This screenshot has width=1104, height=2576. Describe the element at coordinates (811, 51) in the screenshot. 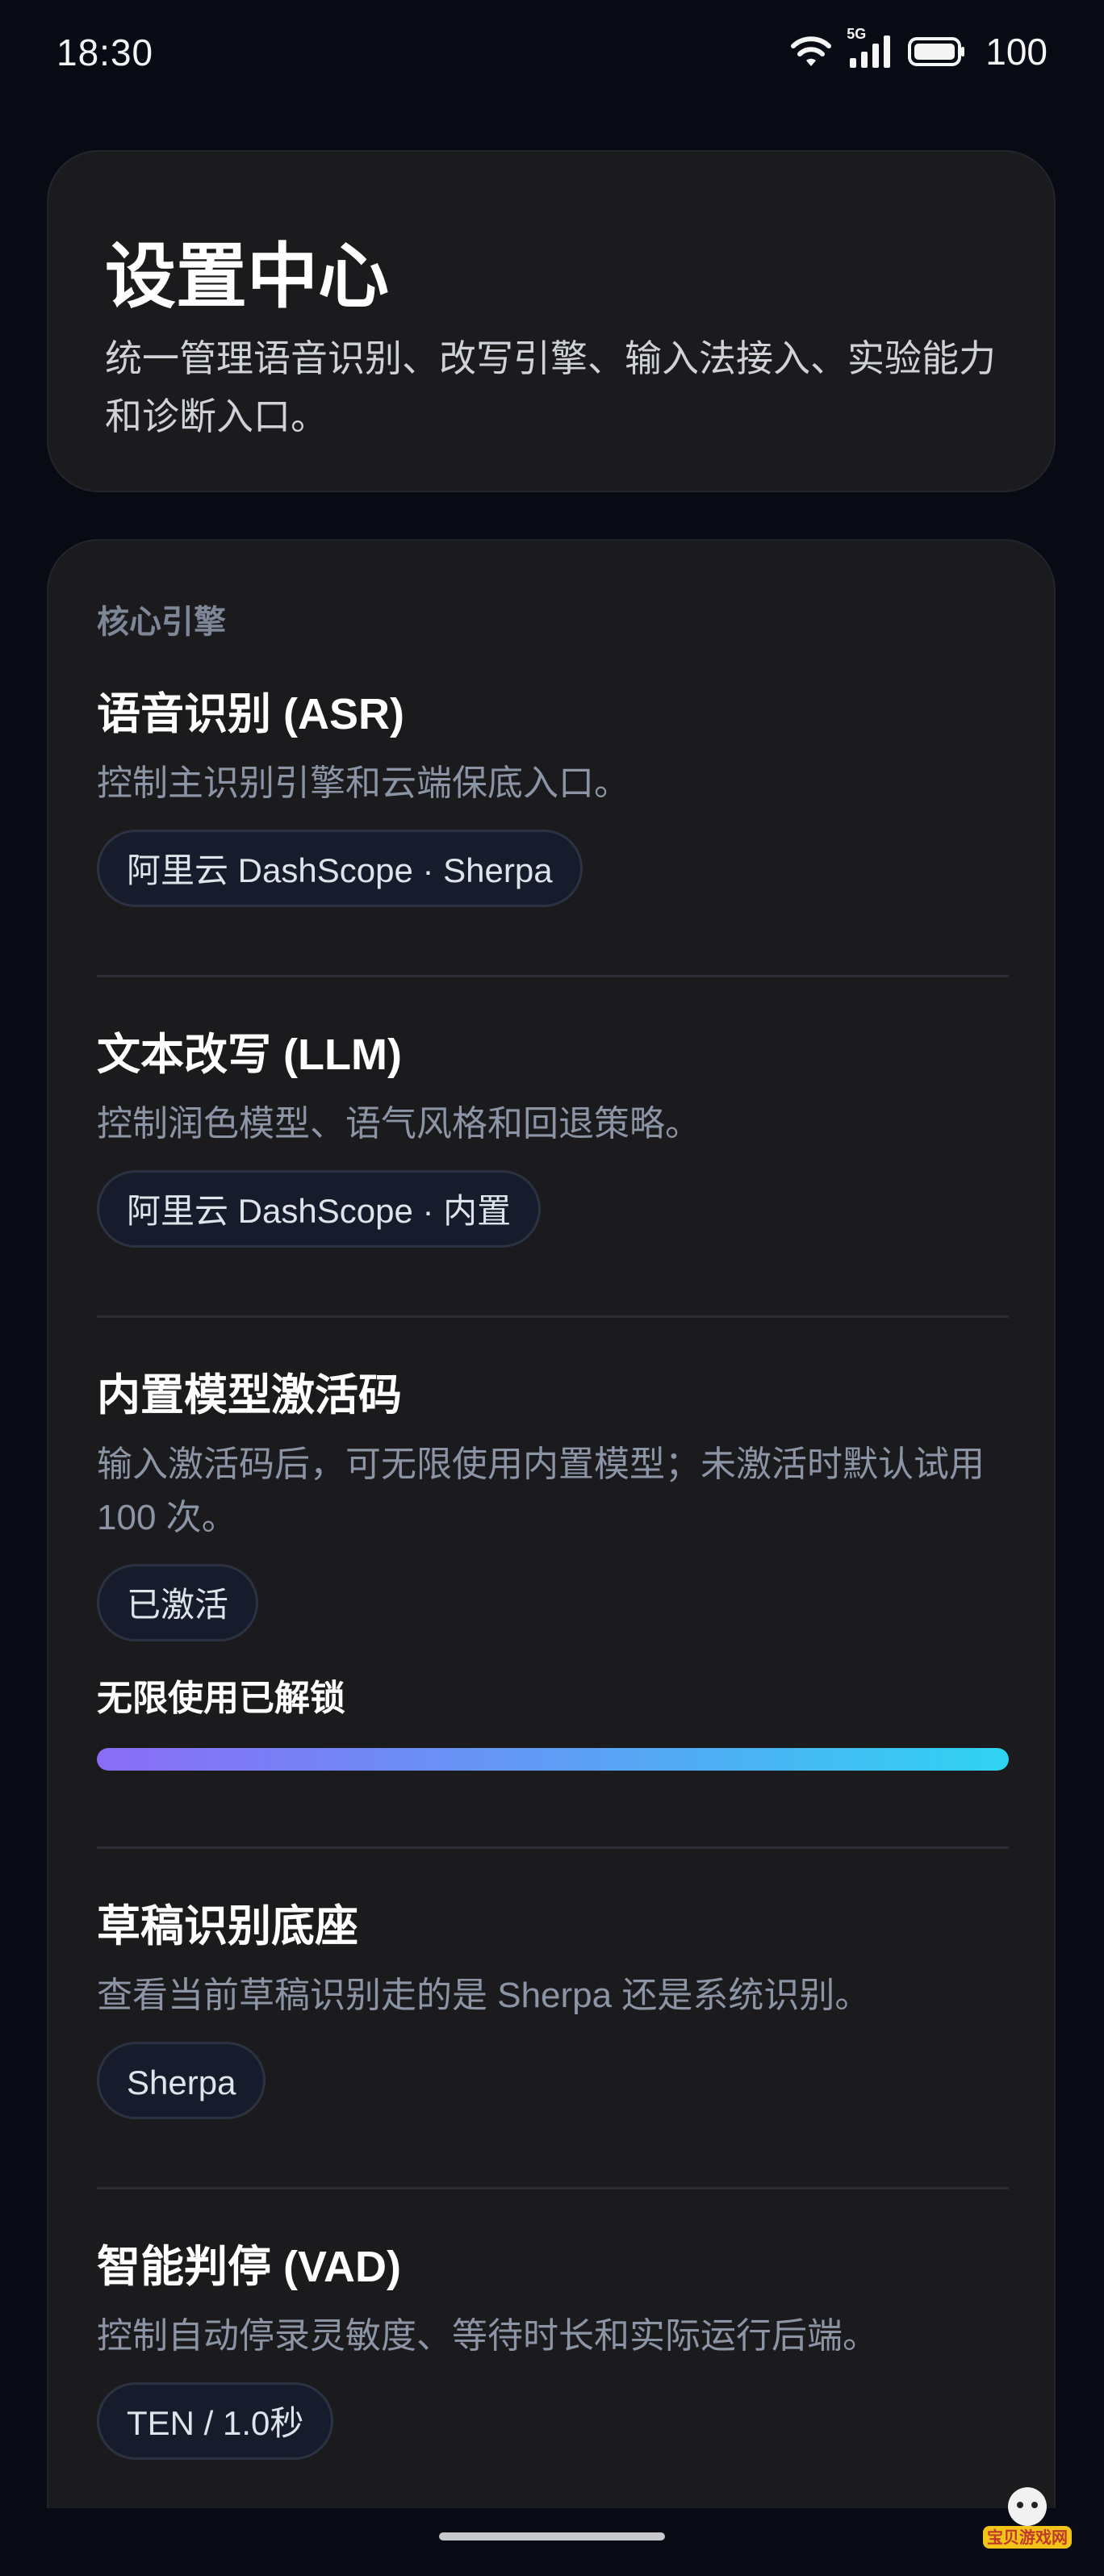

I see `wifi-icon` at that location.